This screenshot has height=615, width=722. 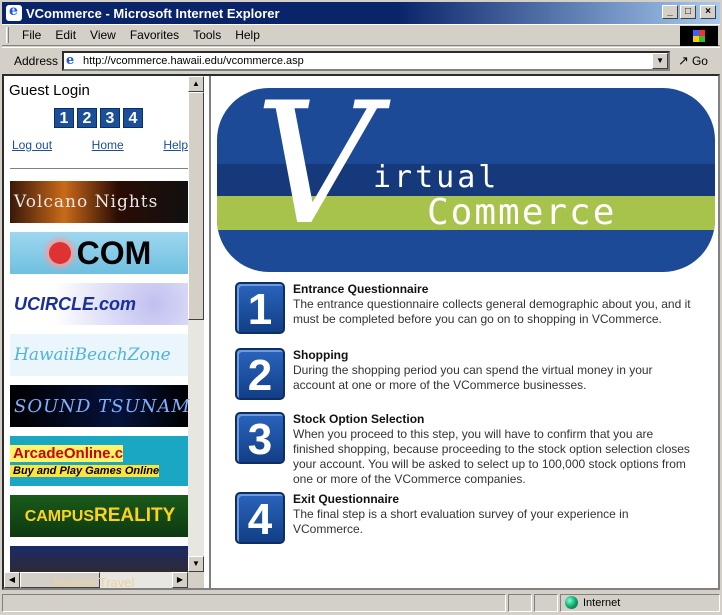 I want to click on logout-link: Log out, so click(x=32, y=145).